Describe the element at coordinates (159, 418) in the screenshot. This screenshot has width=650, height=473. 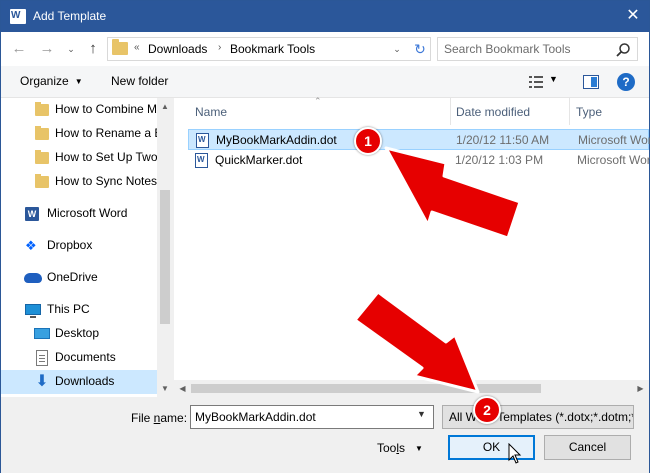
I see `file-name-label: File name:` at that location.